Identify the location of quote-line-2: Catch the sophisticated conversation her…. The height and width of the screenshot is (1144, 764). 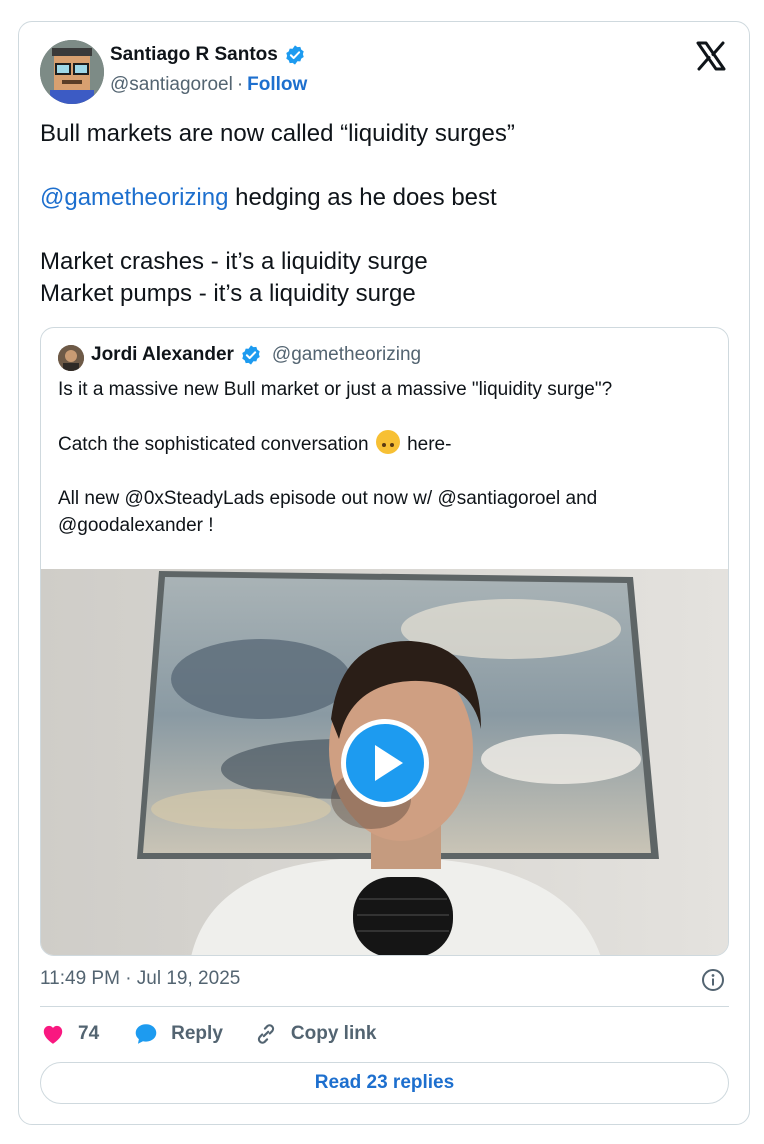
(383, 444).